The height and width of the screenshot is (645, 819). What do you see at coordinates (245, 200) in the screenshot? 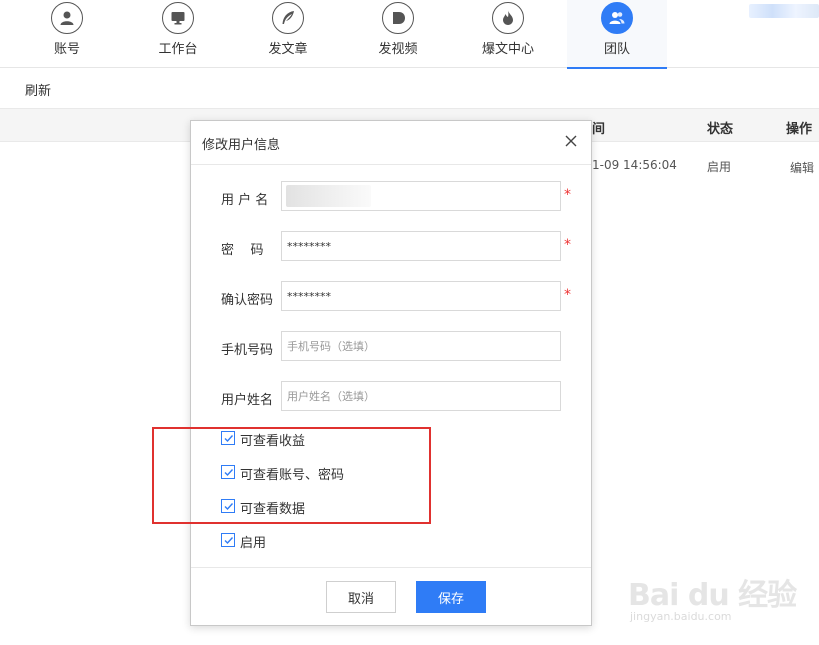
I see `username-label: 用 户 名` at bounding box center [245, 200].